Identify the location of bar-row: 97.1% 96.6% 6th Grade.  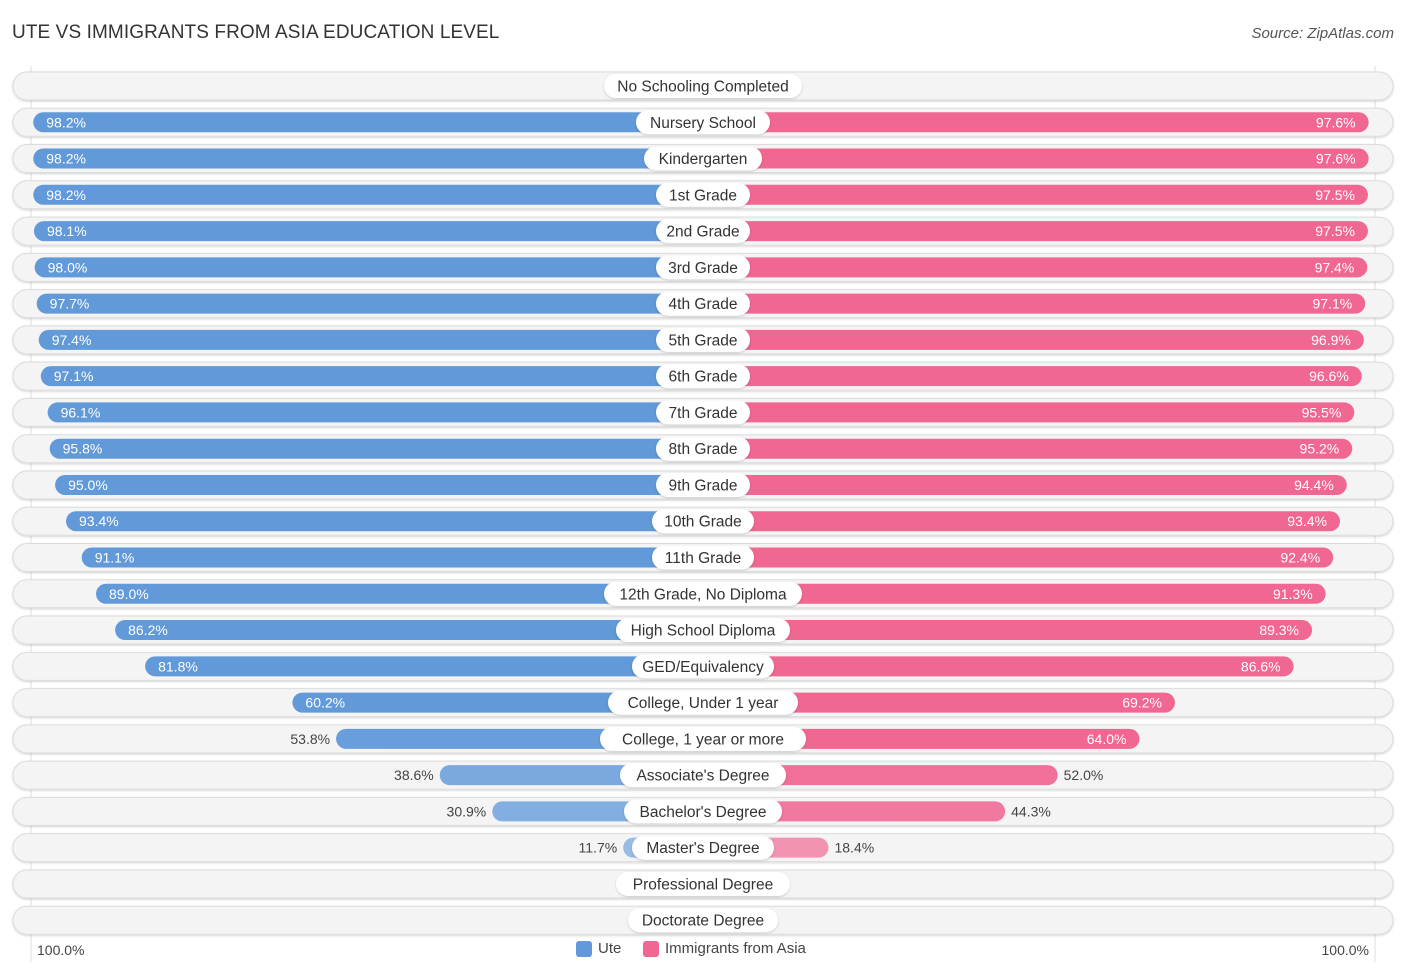
(703, 376).